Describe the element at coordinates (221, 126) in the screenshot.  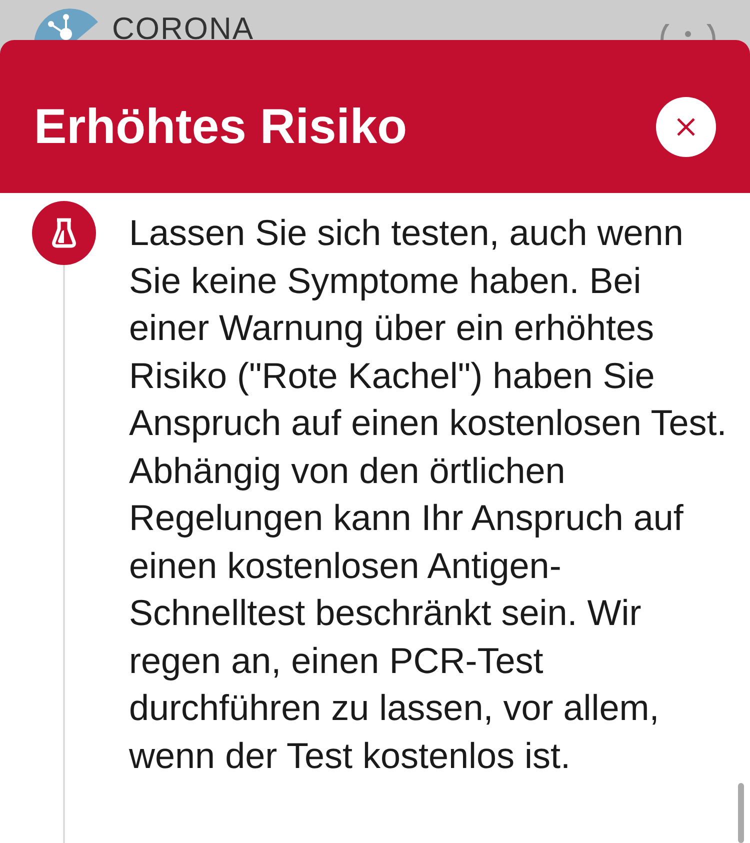
I see `sheet-title: Erhöhtes Risiko` at that location.